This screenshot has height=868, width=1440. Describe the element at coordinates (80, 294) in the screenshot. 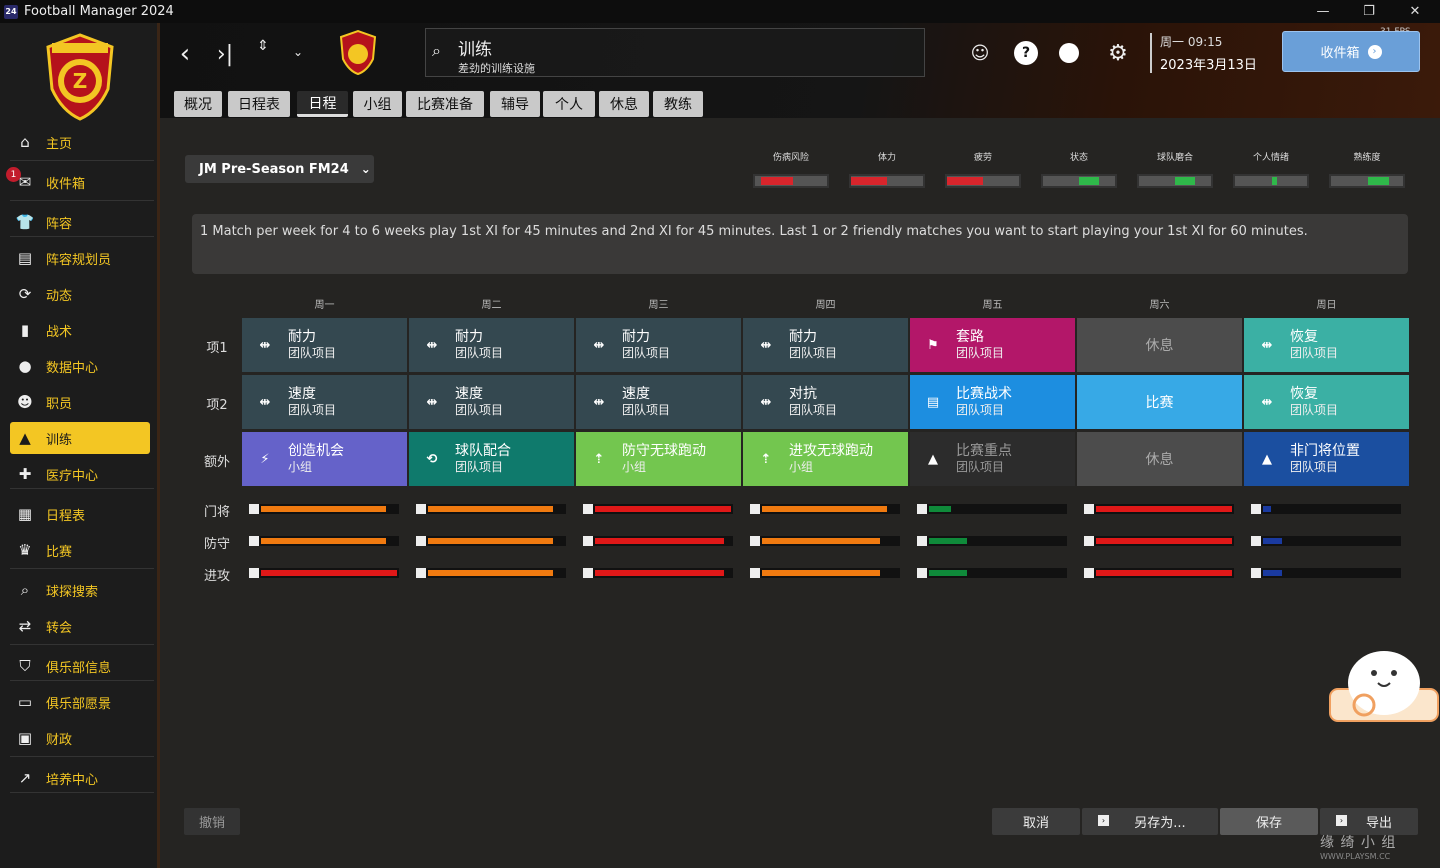

I see `sidebar-item-dynamics: ⟳ 动态` at that location.